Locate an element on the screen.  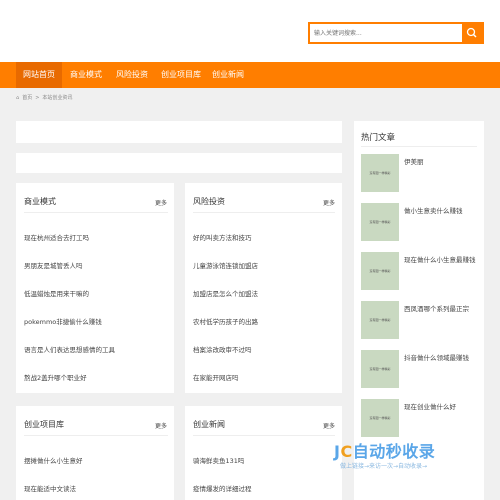
list-item: 疫情爆发的详细过程 is located at coordinates (222, 488).